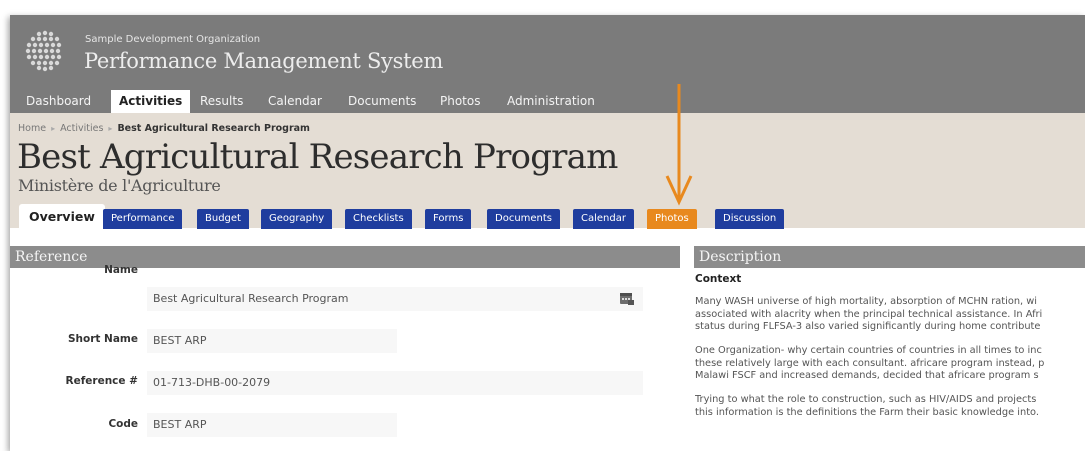  I want to click on context-label: Context, so click(718, 279).